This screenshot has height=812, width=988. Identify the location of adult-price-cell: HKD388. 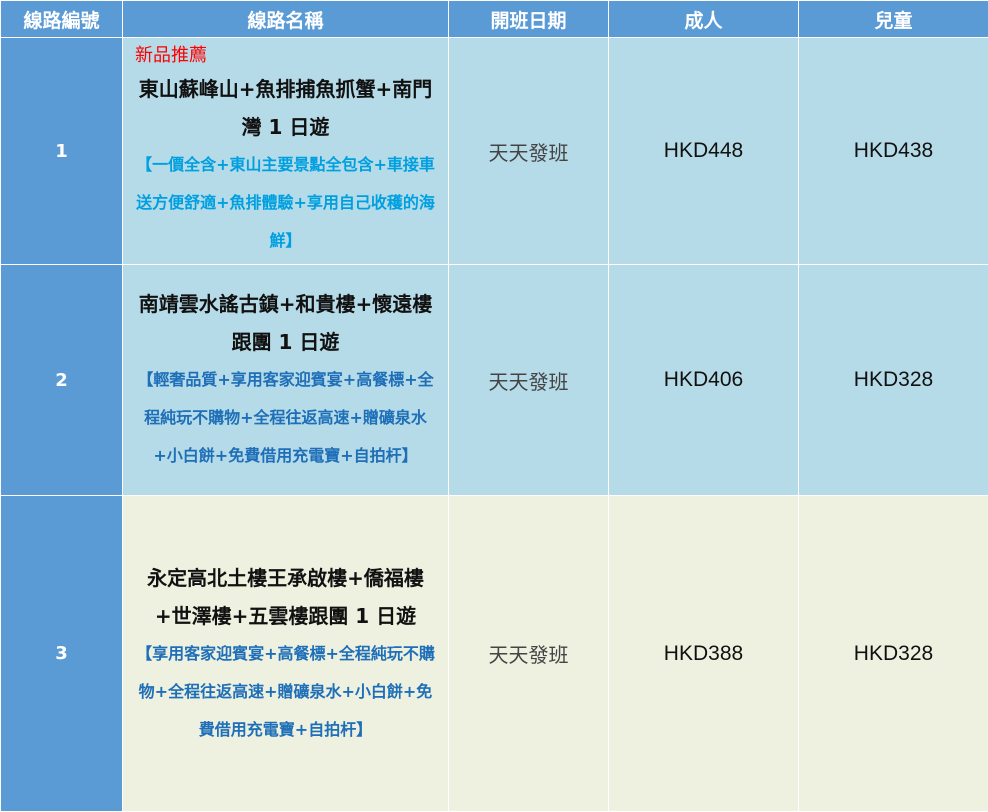
(704, 654).